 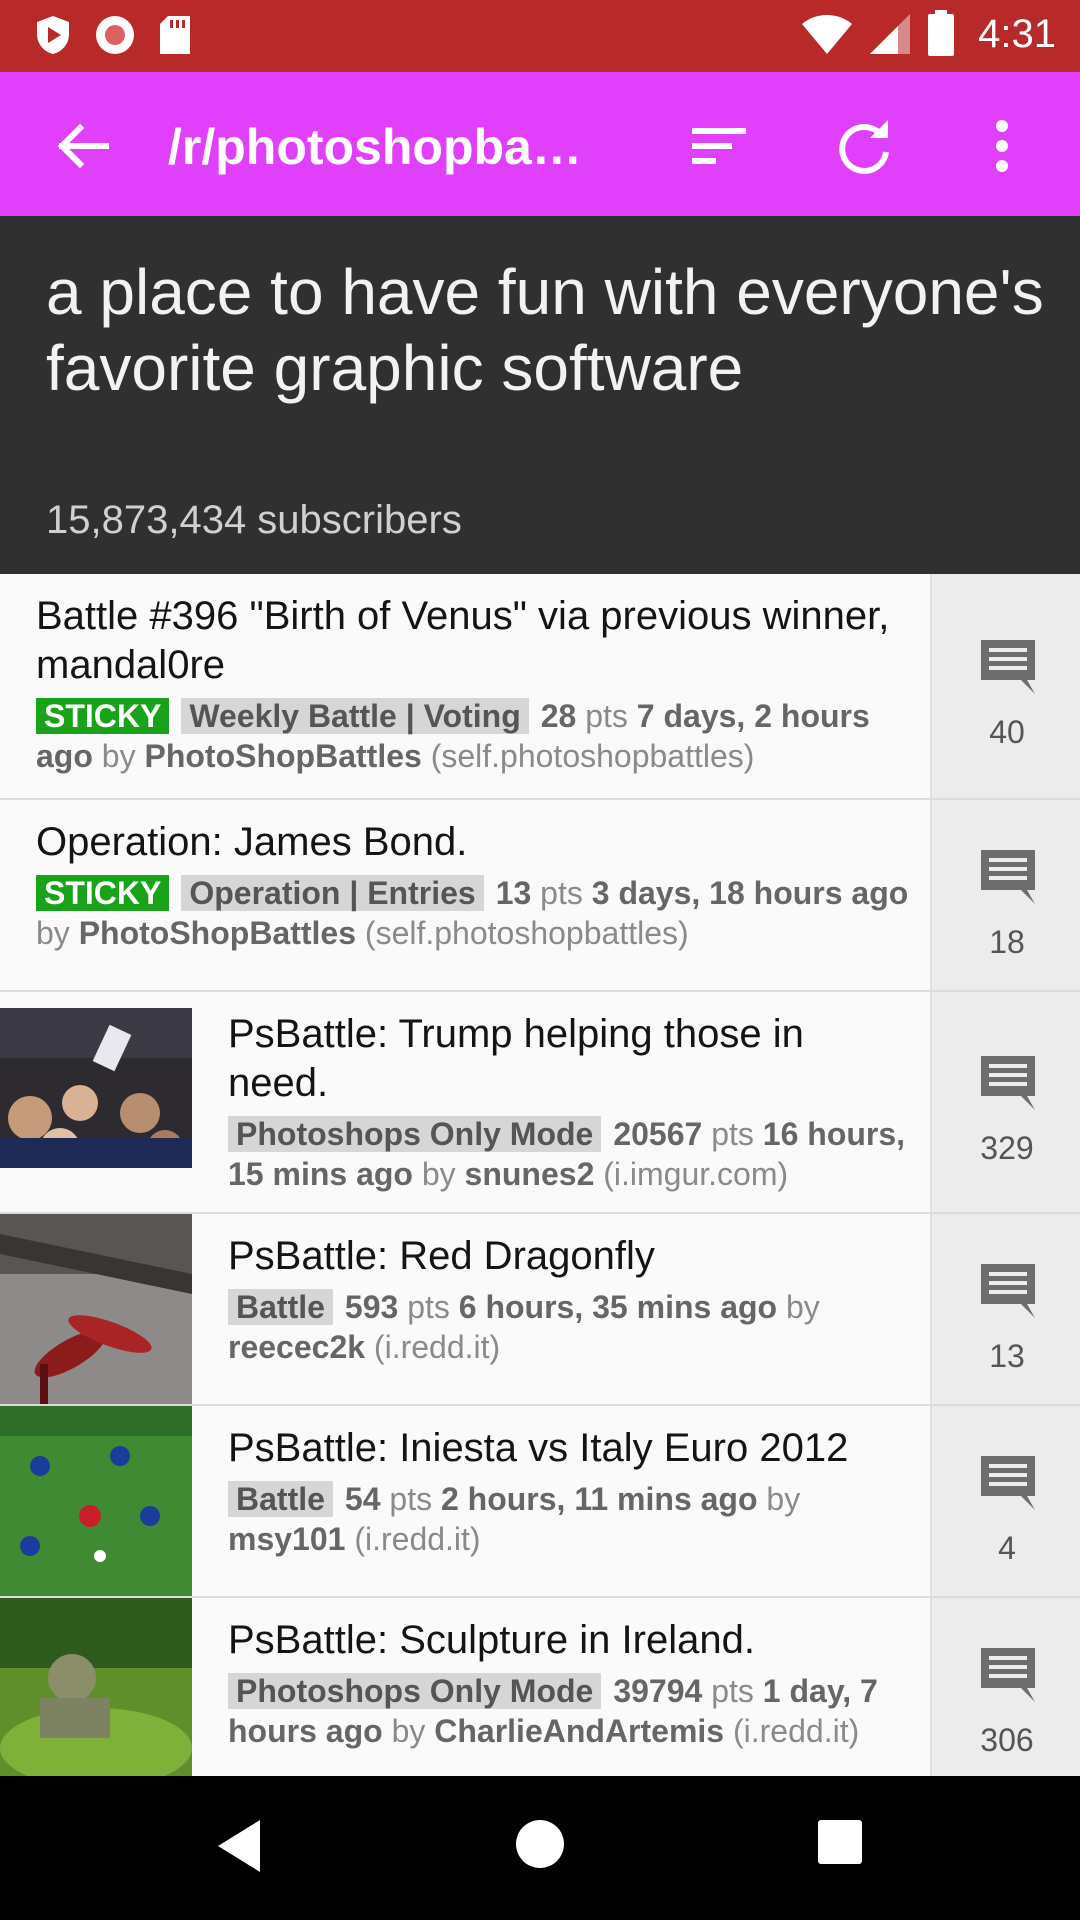 What do you see at coordinates (476, 842) in the screenshot?
I see `post-title: Operation: James Bond.` at bounding box center [476, 842].